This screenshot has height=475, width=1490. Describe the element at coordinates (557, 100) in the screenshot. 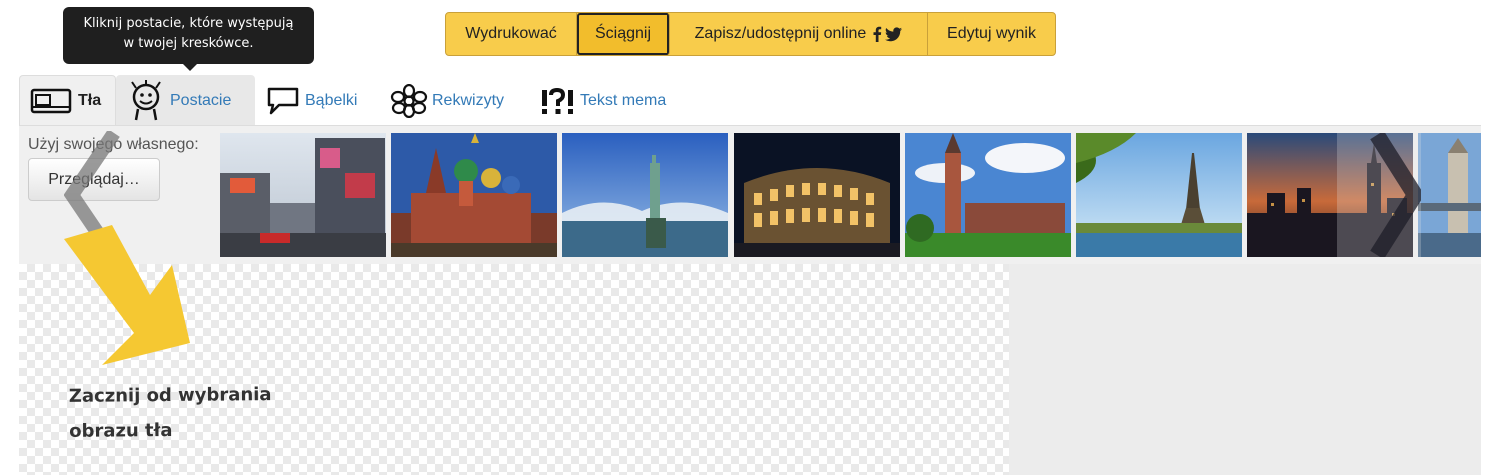

I see `meme-text-icon` at that location.